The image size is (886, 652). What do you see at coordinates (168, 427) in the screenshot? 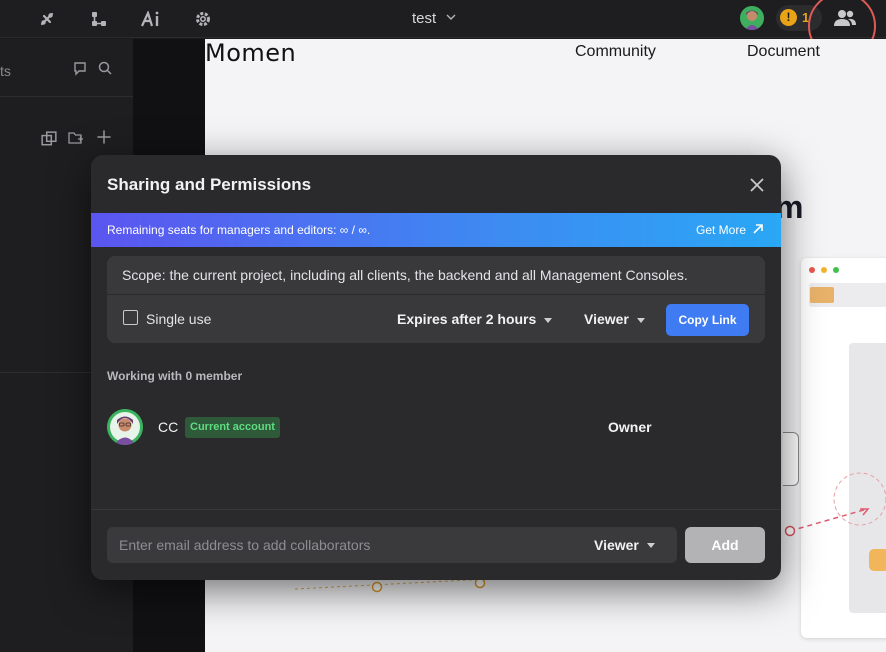
I see `member-name: CC` at bounding box center [168, 427].